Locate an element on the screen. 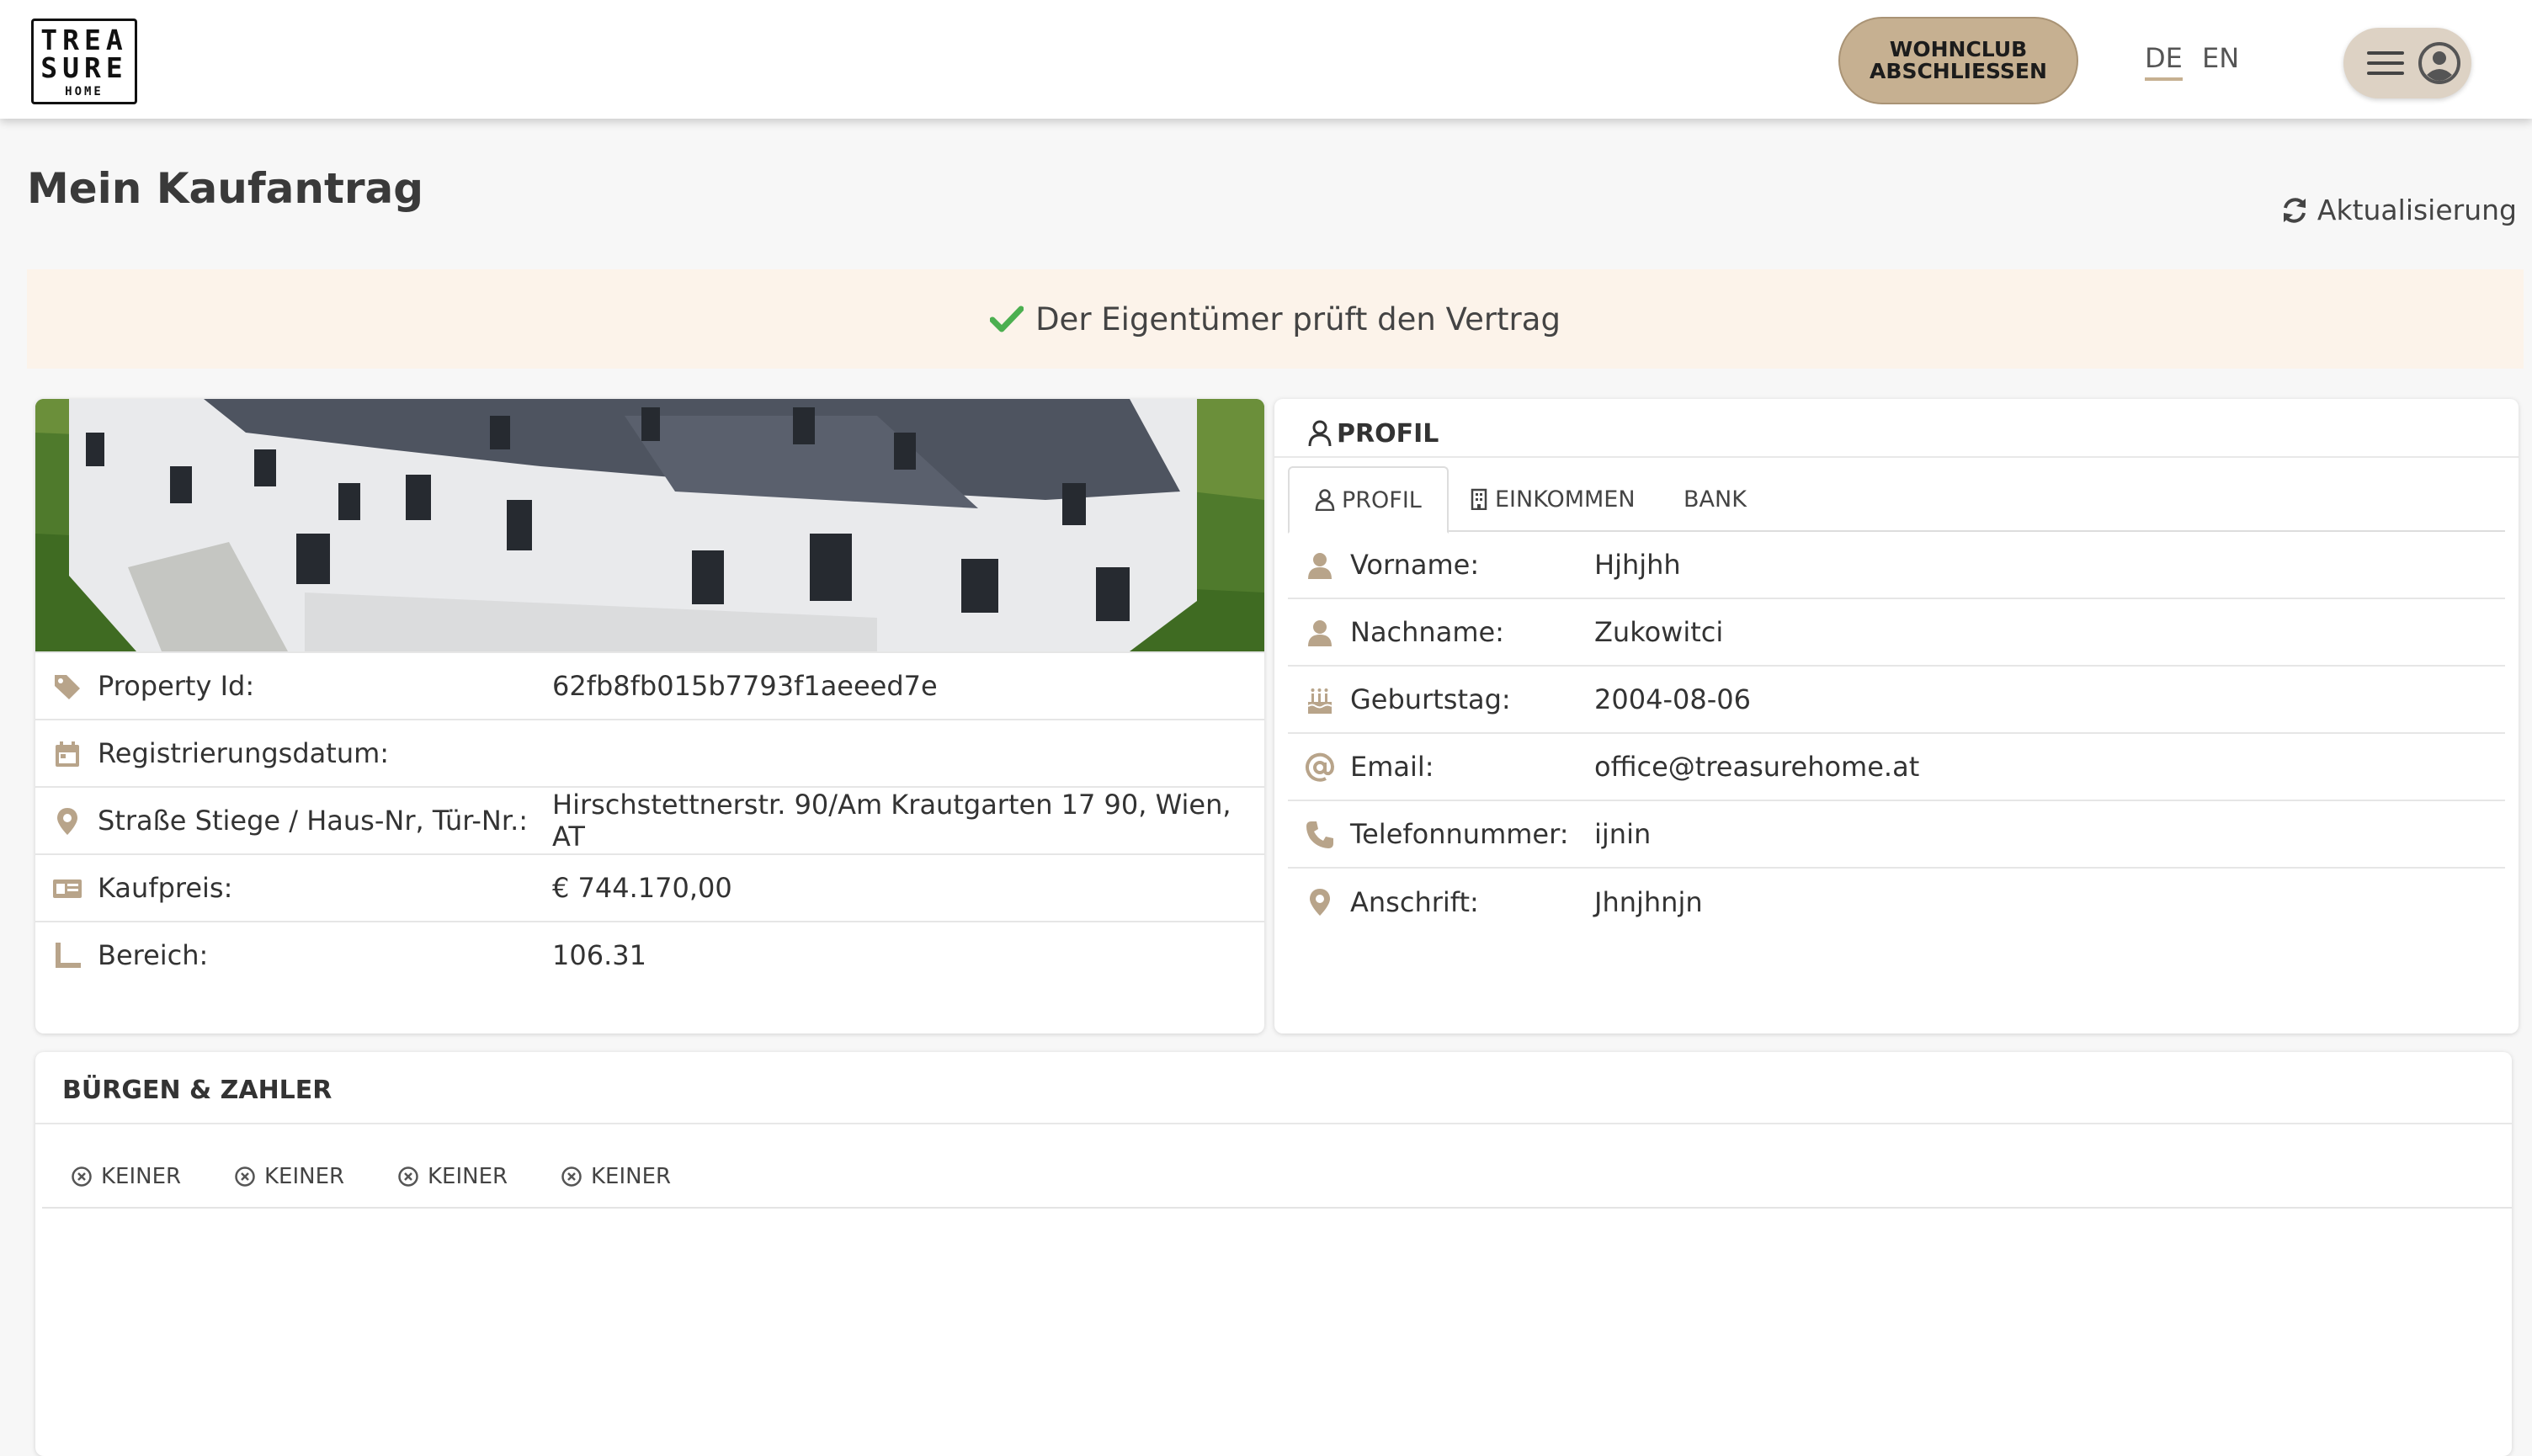 Image resolution: width=2532 pixels, height=1456 pixels. logo-line-2: SURE is located at coordinates (84, 67).